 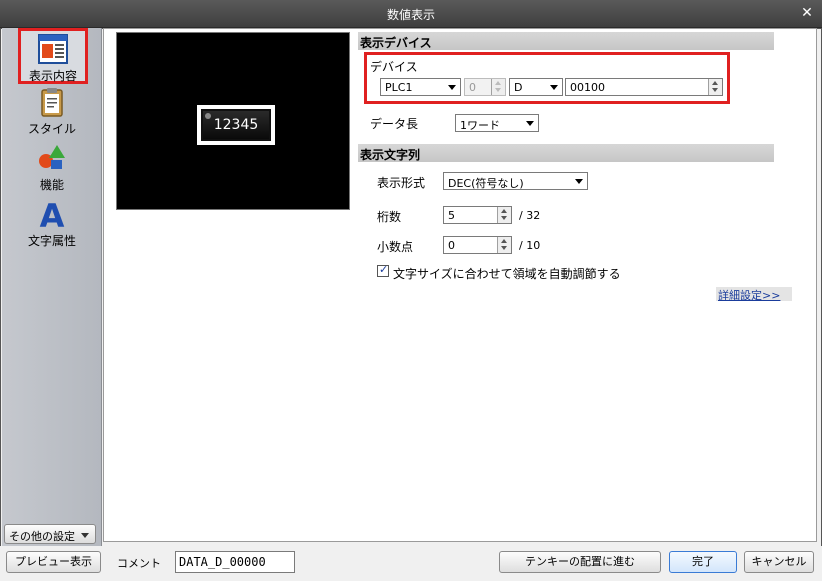 I want to click on sidebar-item-style: スタイル, so click(x=52, y=111).